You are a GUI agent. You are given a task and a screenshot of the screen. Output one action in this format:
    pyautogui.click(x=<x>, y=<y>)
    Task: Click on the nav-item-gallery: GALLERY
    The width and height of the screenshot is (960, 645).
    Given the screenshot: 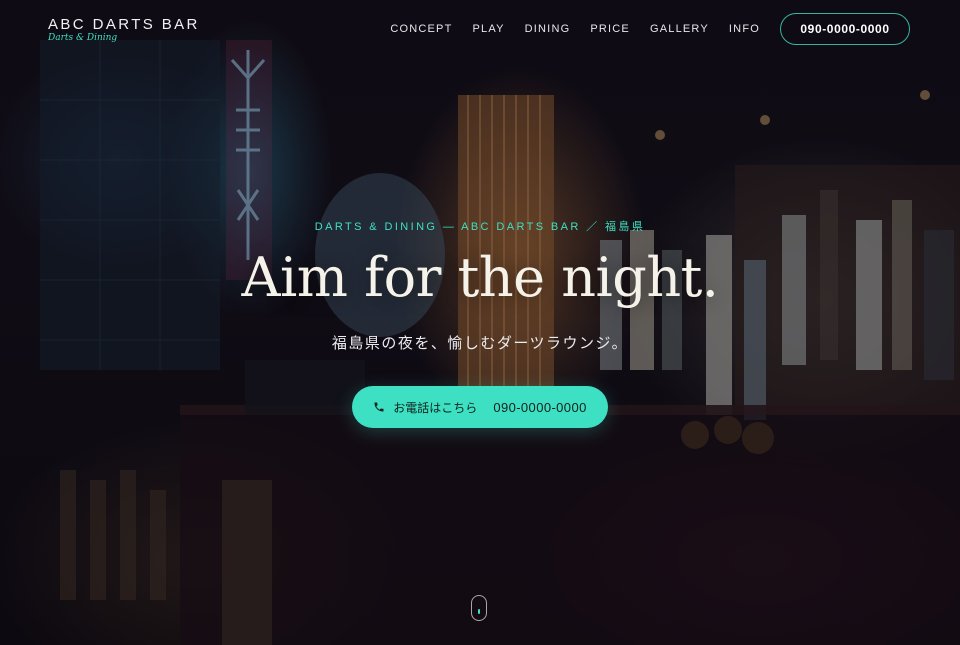 What is the action you would take?
    pyautogui.click(x=679, y=29)
    